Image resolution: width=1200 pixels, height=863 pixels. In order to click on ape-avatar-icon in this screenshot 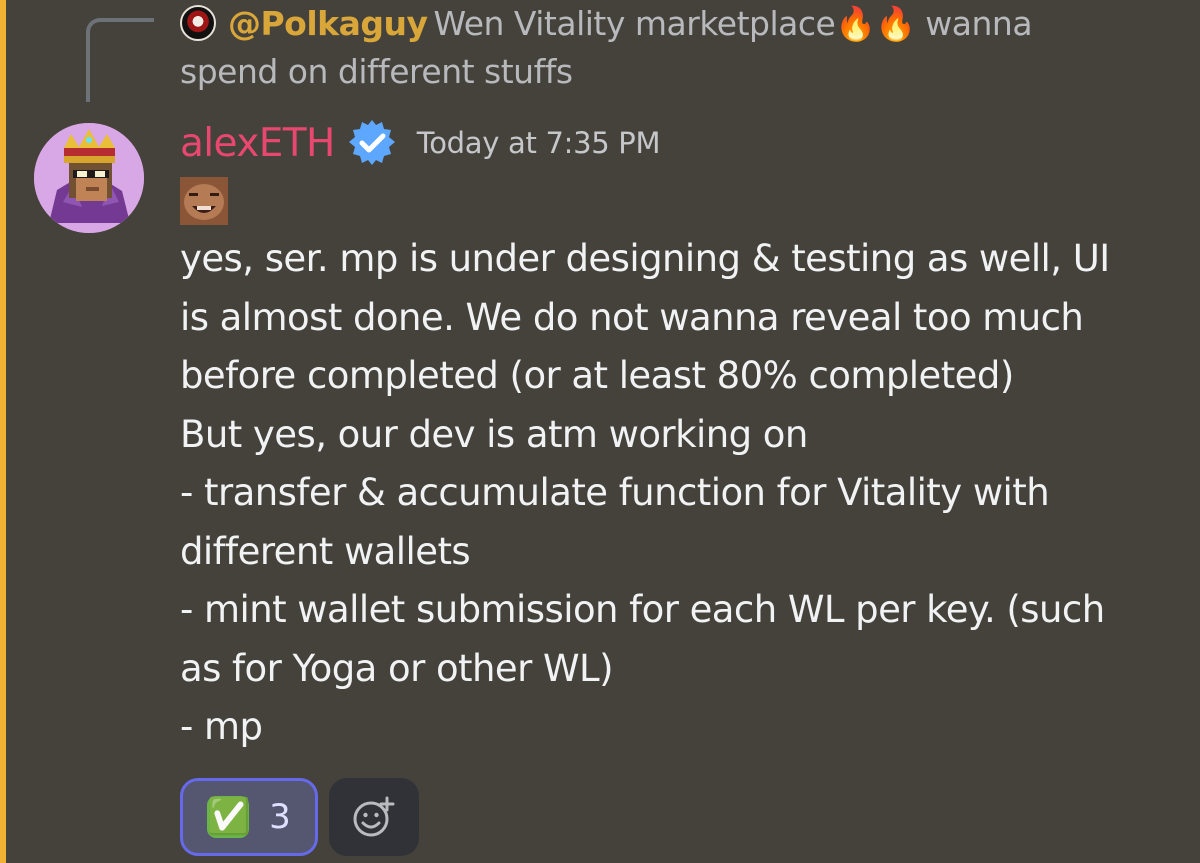, I will do `click(89, 178)`.